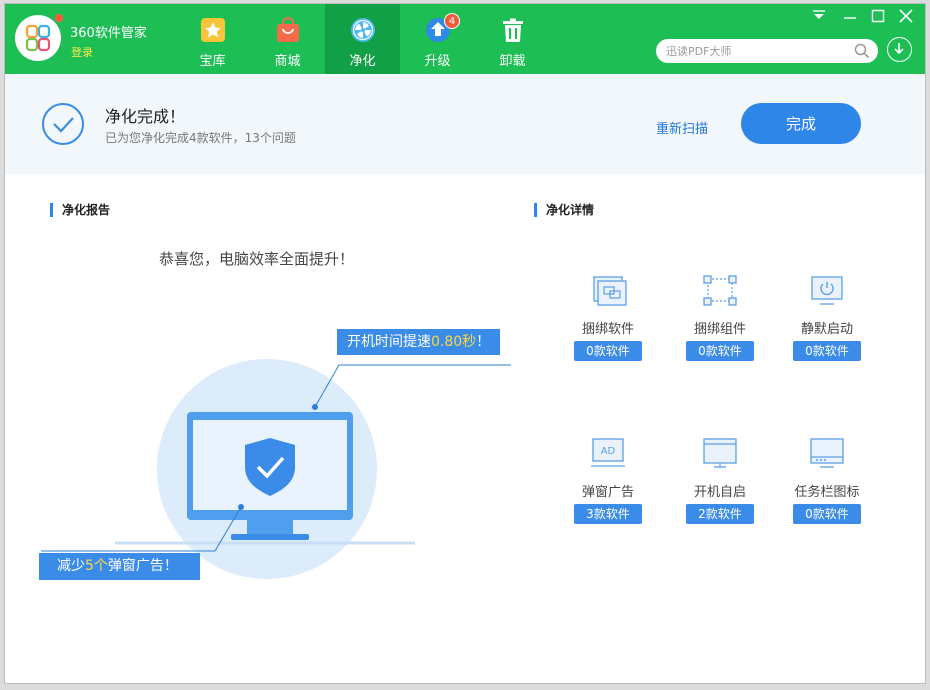  I want to click on detail-bundled-software: 捆绑软件 0款软件, so click(608, 324).